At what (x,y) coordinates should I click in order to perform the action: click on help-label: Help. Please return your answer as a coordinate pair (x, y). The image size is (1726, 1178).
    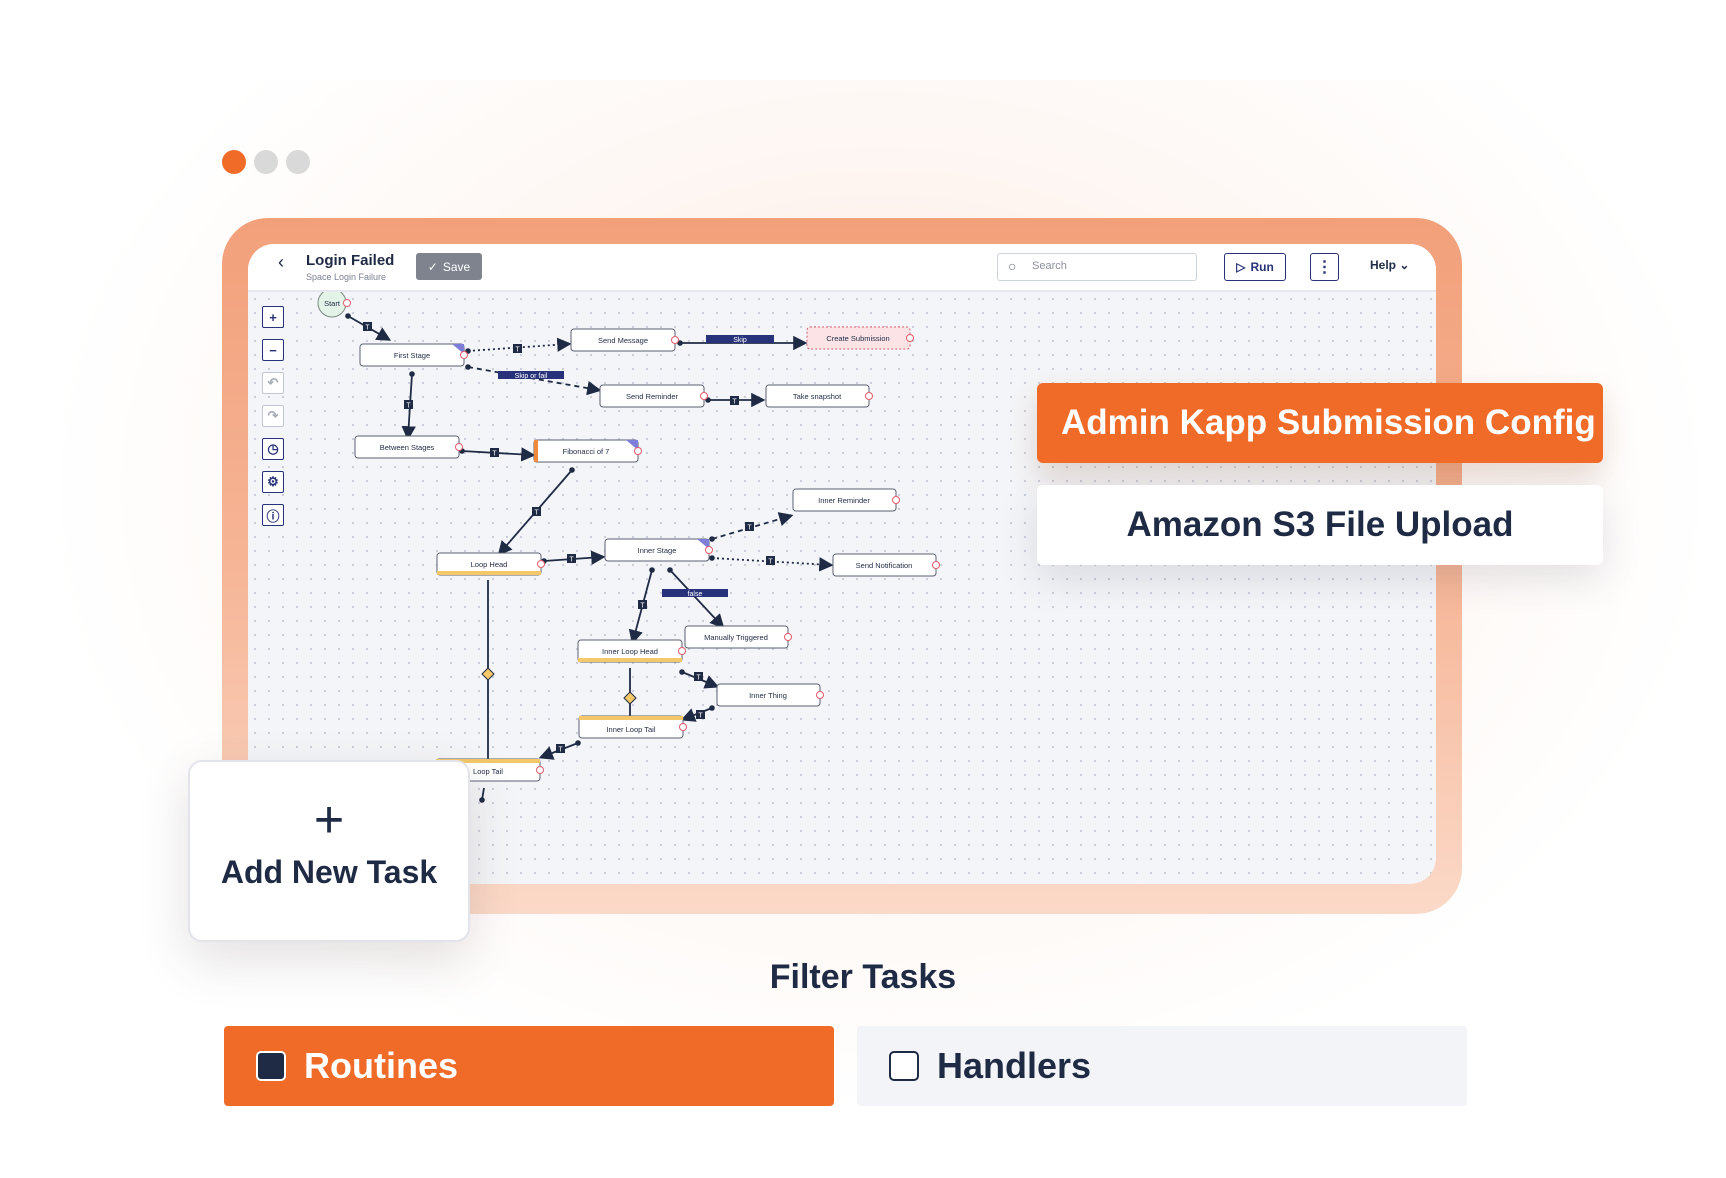
    Looking at the image, I should click on (1383, 265).